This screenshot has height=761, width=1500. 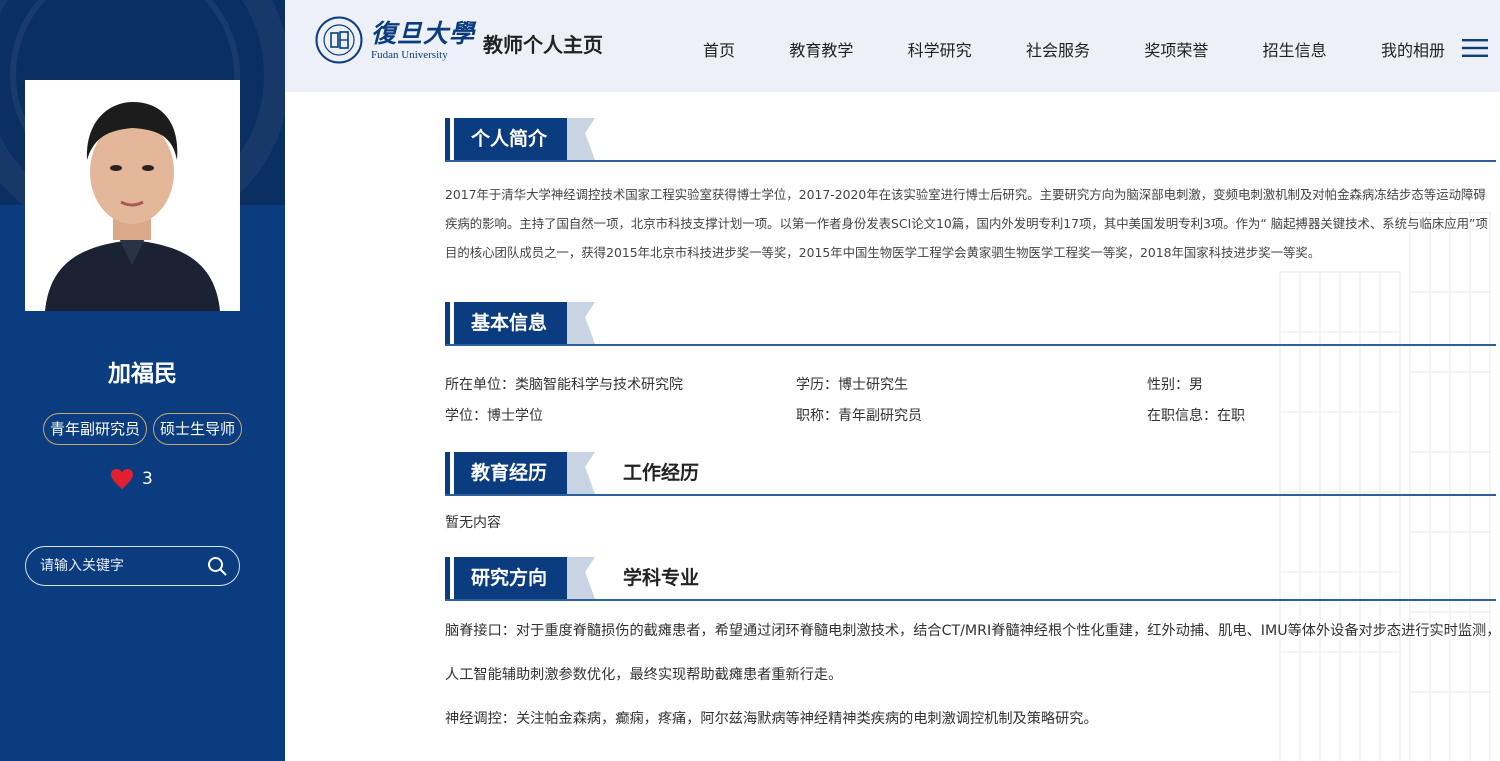 I want to click on info-unit: 所在单位：类脑智能科学与技术研究院, so click(x=564, y=384).